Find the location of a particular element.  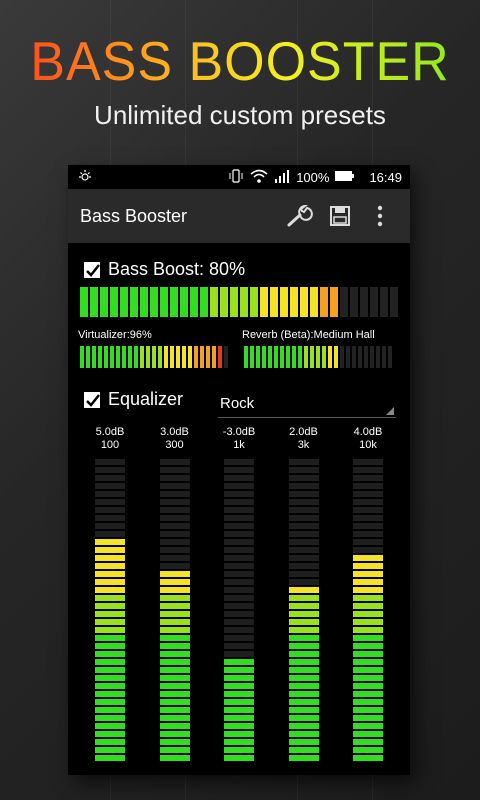

wrench-icon is located at coordinates (300, 216).